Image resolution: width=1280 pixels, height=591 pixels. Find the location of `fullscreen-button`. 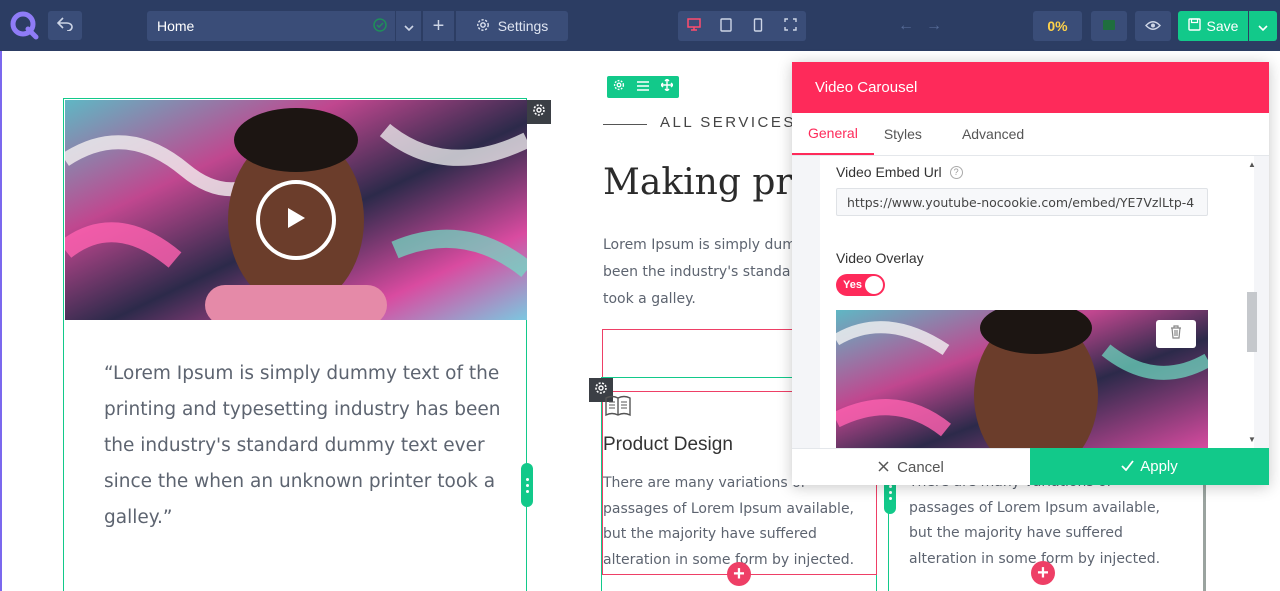

fullscreen-button is located at coordinates (790, 26).